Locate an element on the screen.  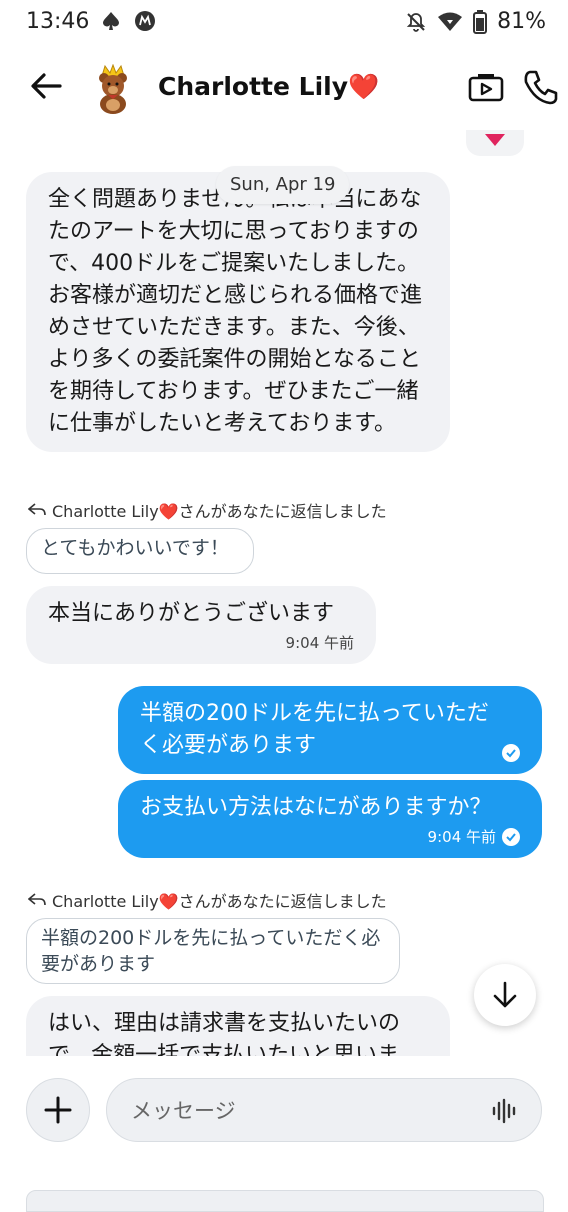
date-divider: Sun, Apr 19 is located at coordinates (283, 185).